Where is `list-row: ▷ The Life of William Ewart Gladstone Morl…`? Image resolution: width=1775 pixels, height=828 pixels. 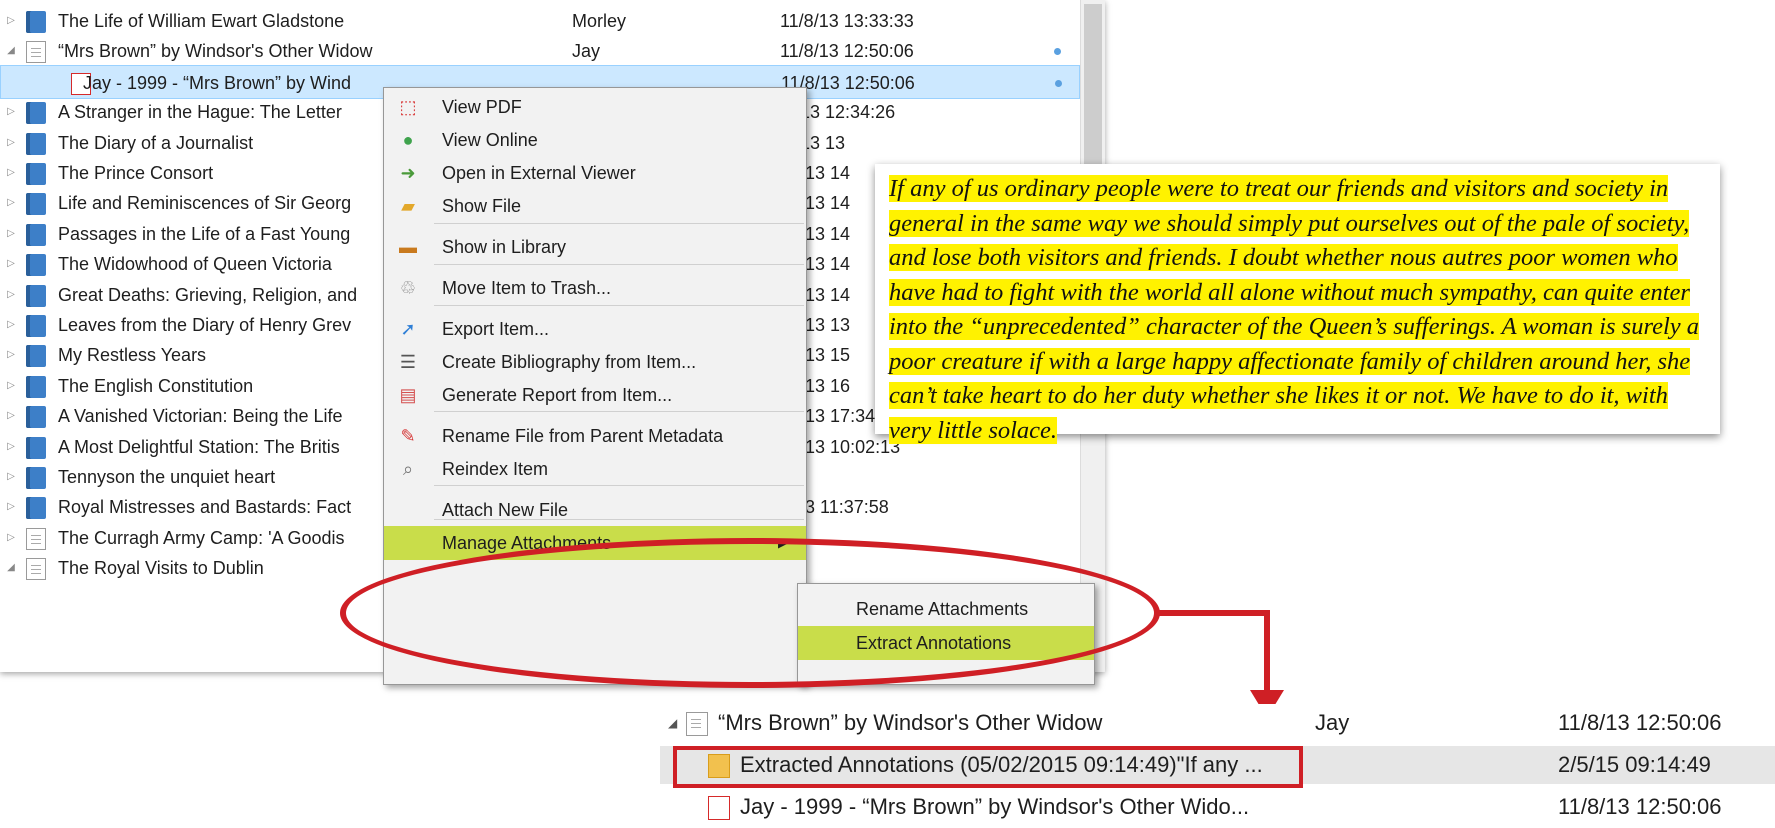
list-row: ▷ The Life of William Ewart Gladstone Morl… is located at coordinates (540, 21).